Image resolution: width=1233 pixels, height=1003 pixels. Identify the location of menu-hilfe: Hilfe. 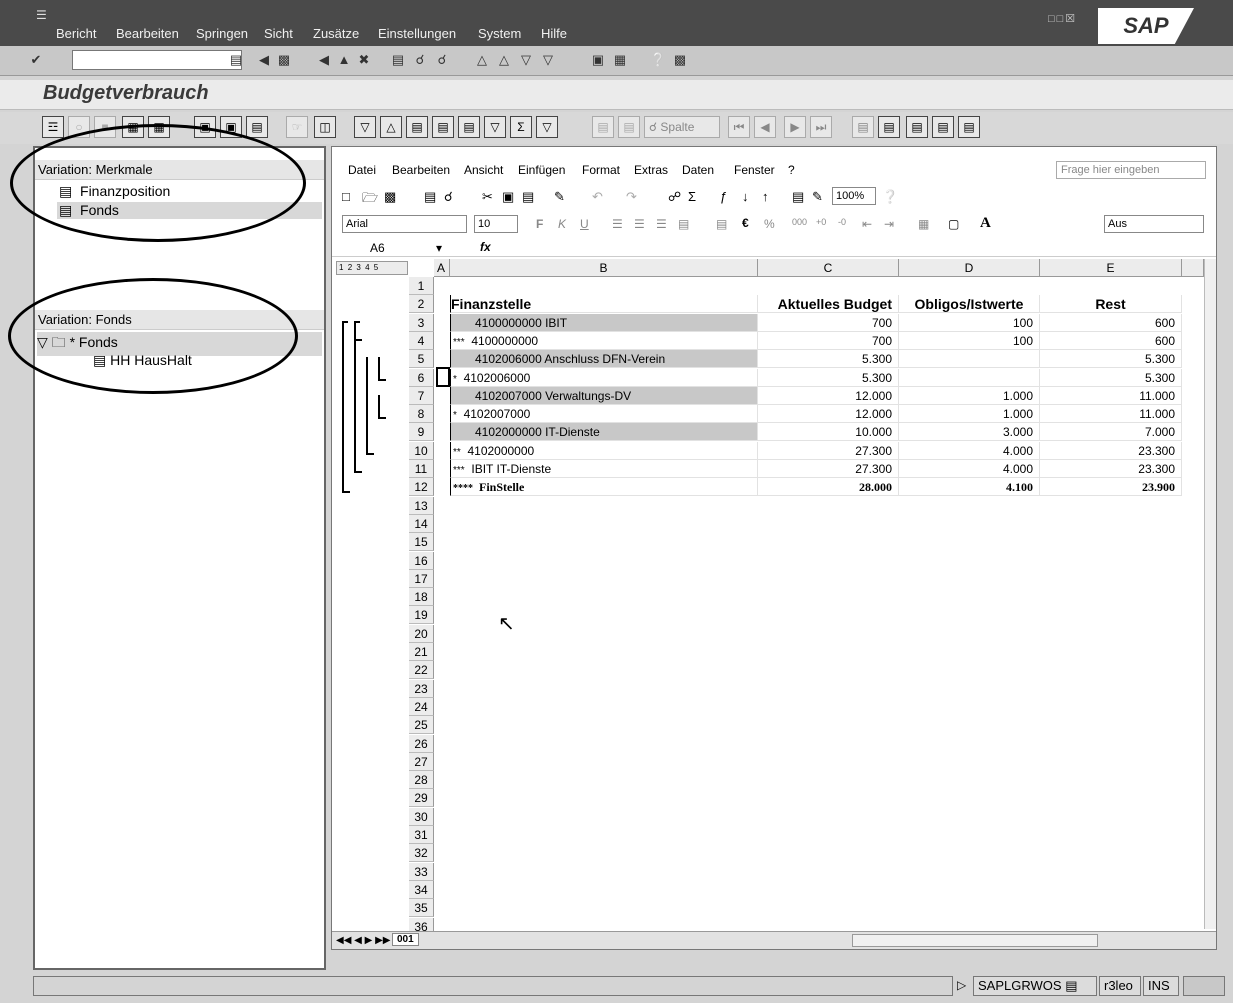
(554, 33).